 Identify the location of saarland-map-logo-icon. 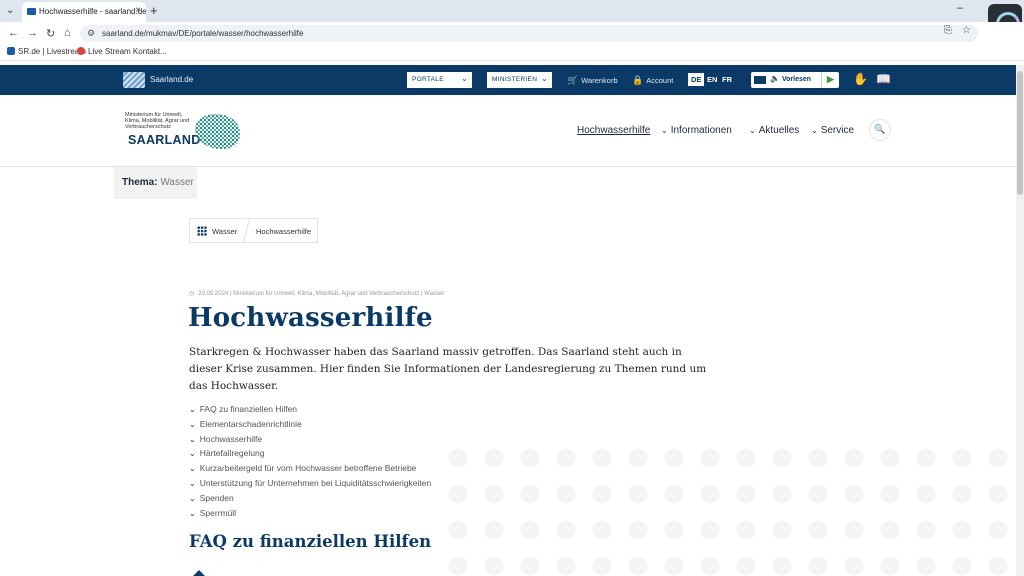
(217, 131).